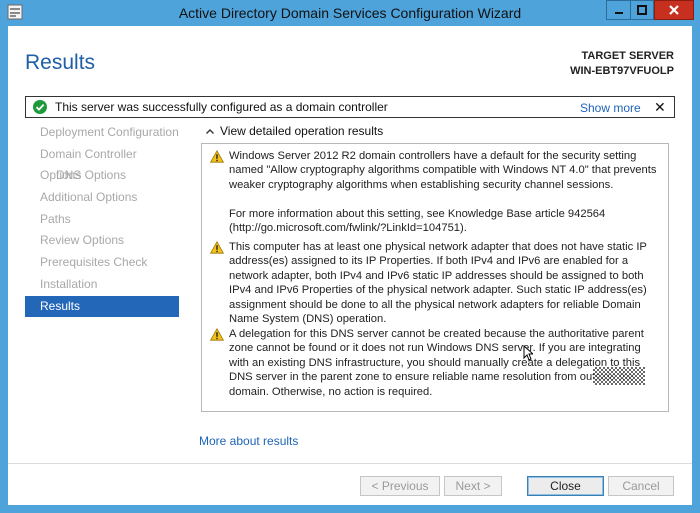 This screenshot has height=513, width=700. Describe the element at coordinates (619, 376) in the screenshot. I see `noise-artifact` at that location.